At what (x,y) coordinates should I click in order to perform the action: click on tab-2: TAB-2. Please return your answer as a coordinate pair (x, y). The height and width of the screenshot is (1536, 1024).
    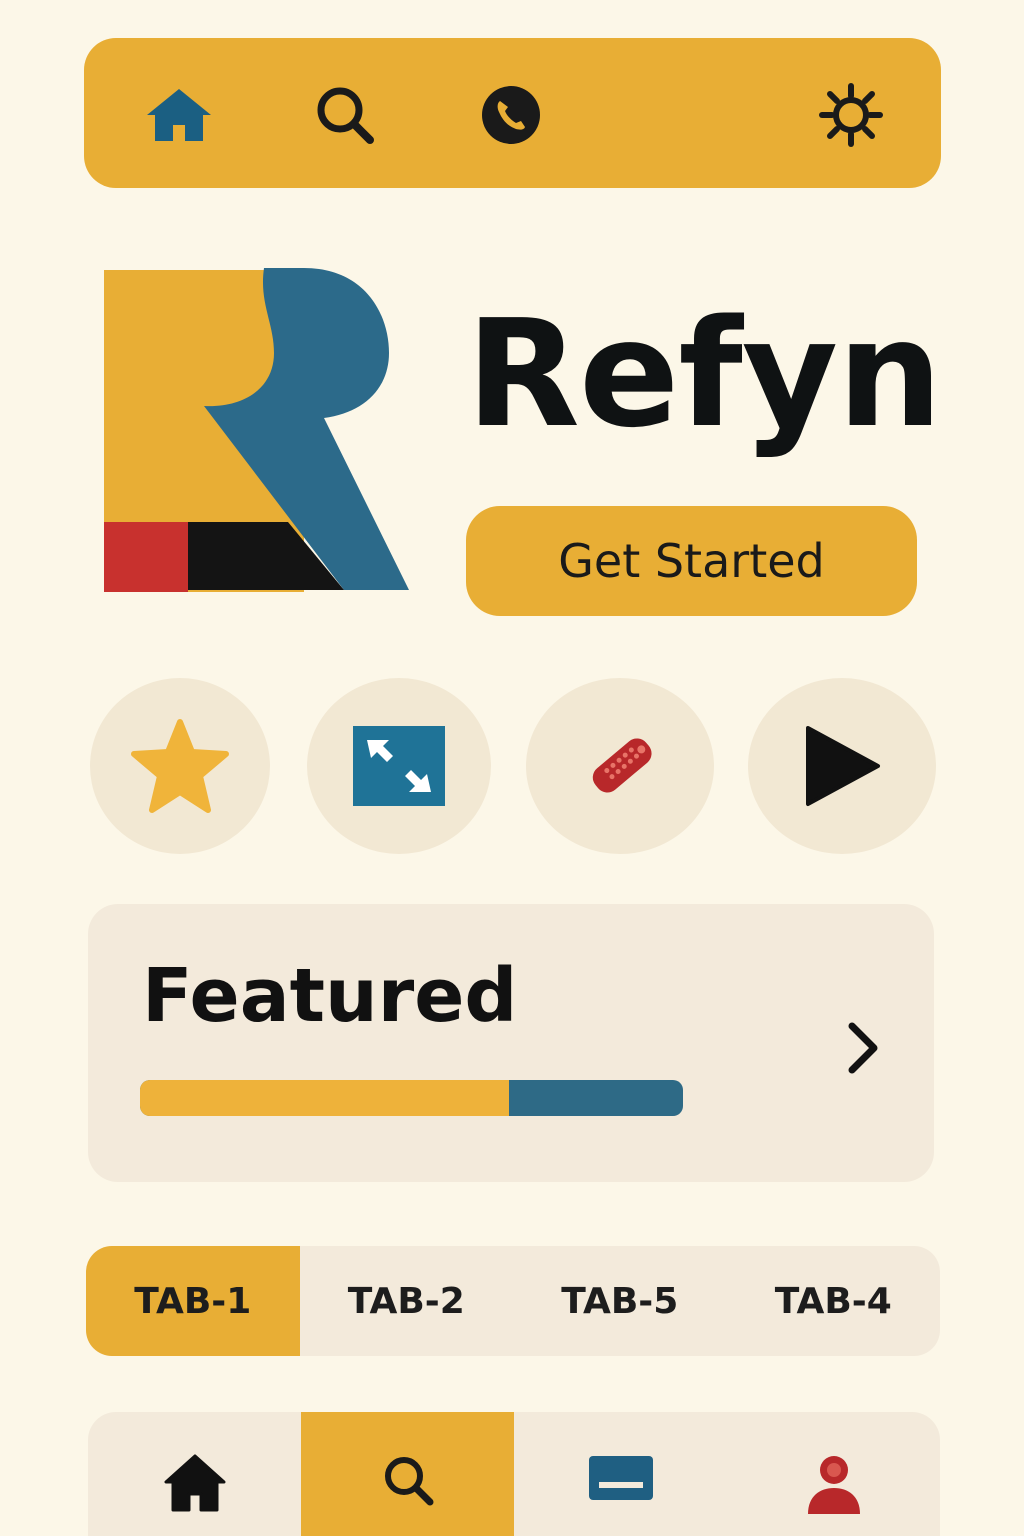
    Looking at the image, I should click on (407, 1301).